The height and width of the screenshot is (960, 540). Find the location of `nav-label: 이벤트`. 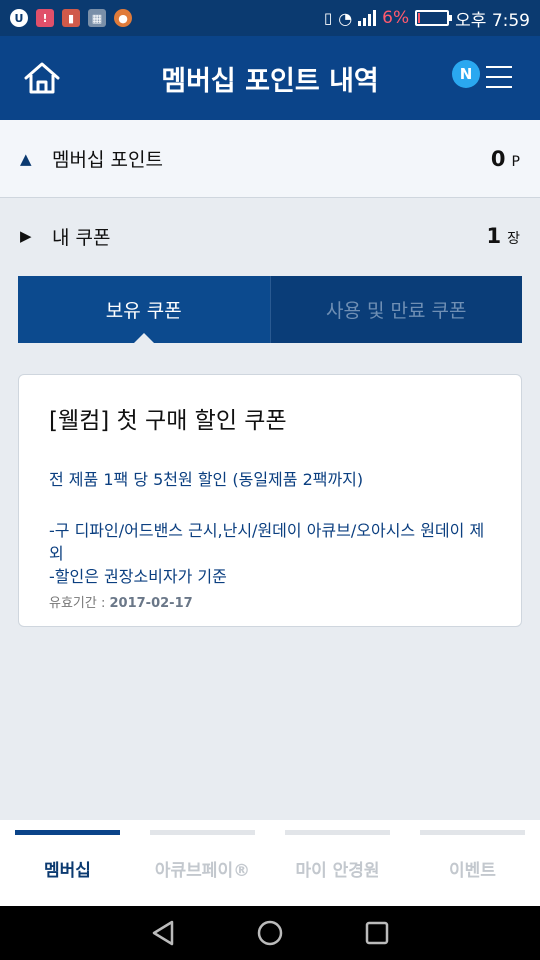

nav-label: 이벤트 is located at coordinates (472, 870).